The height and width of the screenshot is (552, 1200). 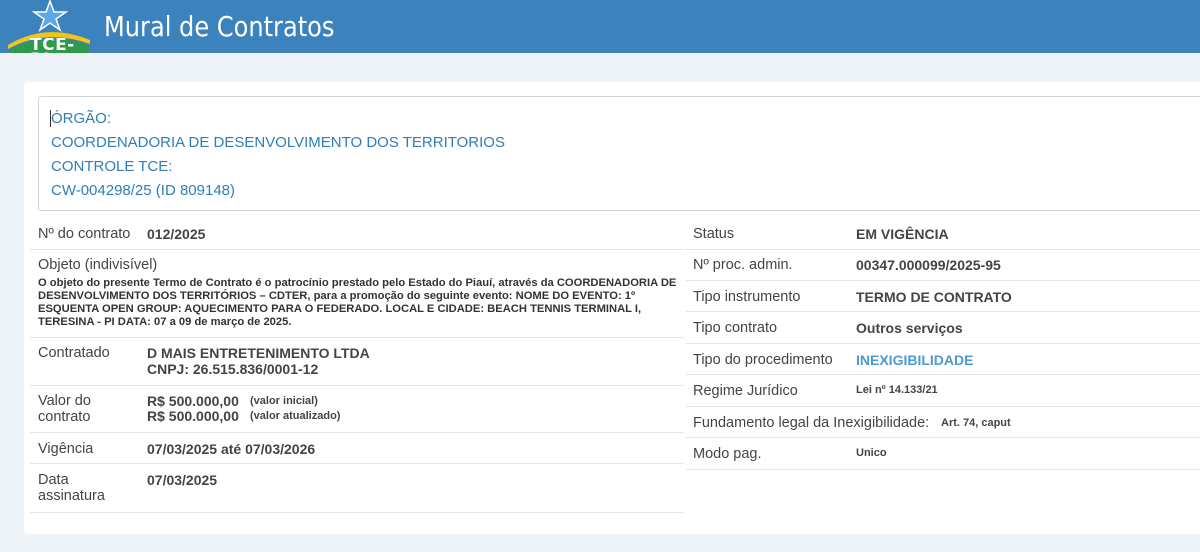 I want to click on valor-inicial-note: (valor inicial), so click(x=284, y=401).